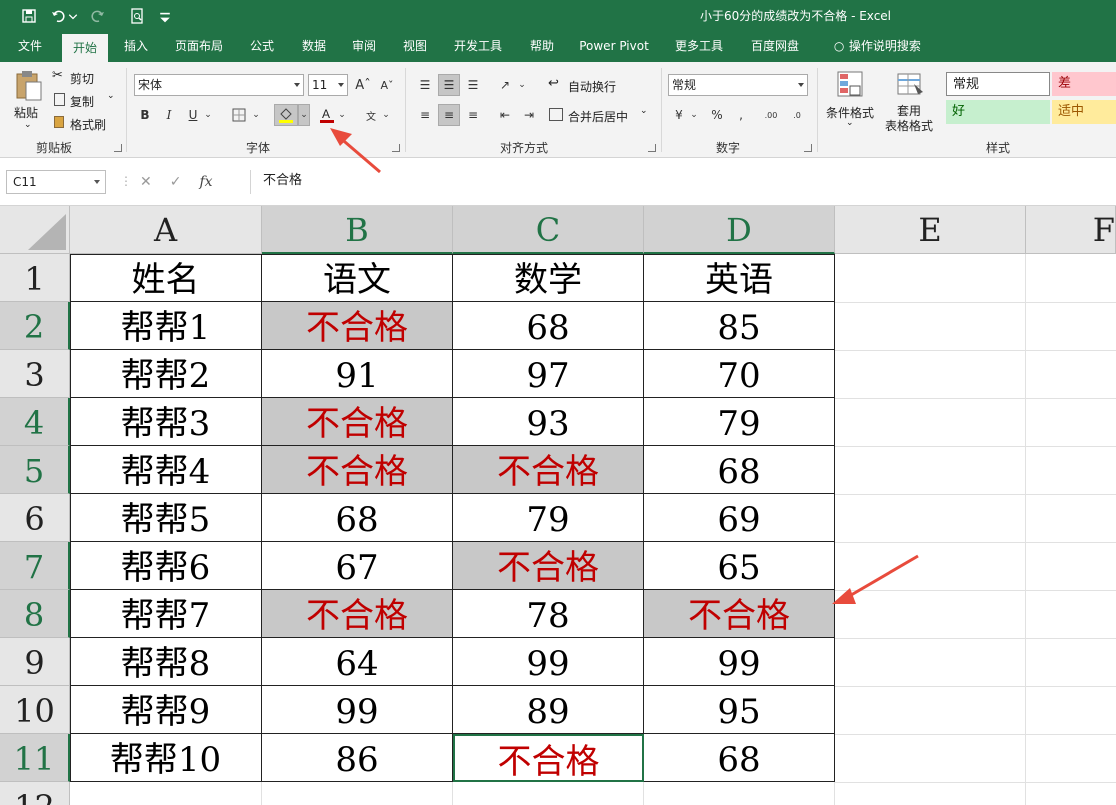 The image size is (1116, 805). I want to click on column-header-b: B, so click(357, 230).